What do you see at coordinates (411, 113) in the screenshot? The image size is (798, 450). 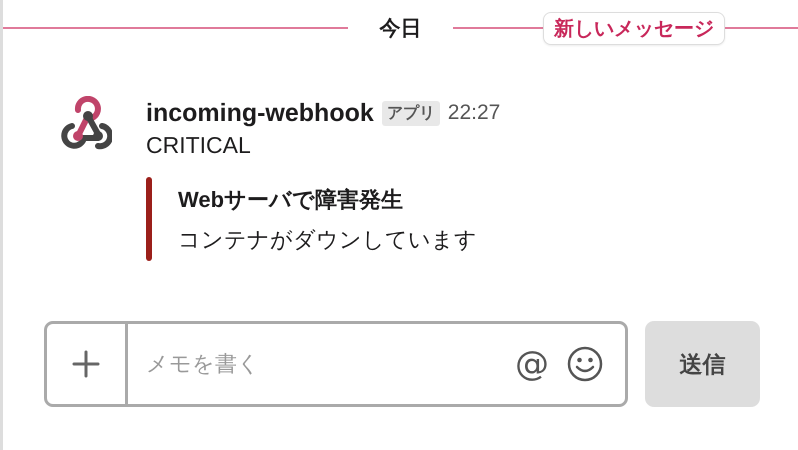 I see `app-tag: アプリ` at bounding box center [411, 113].